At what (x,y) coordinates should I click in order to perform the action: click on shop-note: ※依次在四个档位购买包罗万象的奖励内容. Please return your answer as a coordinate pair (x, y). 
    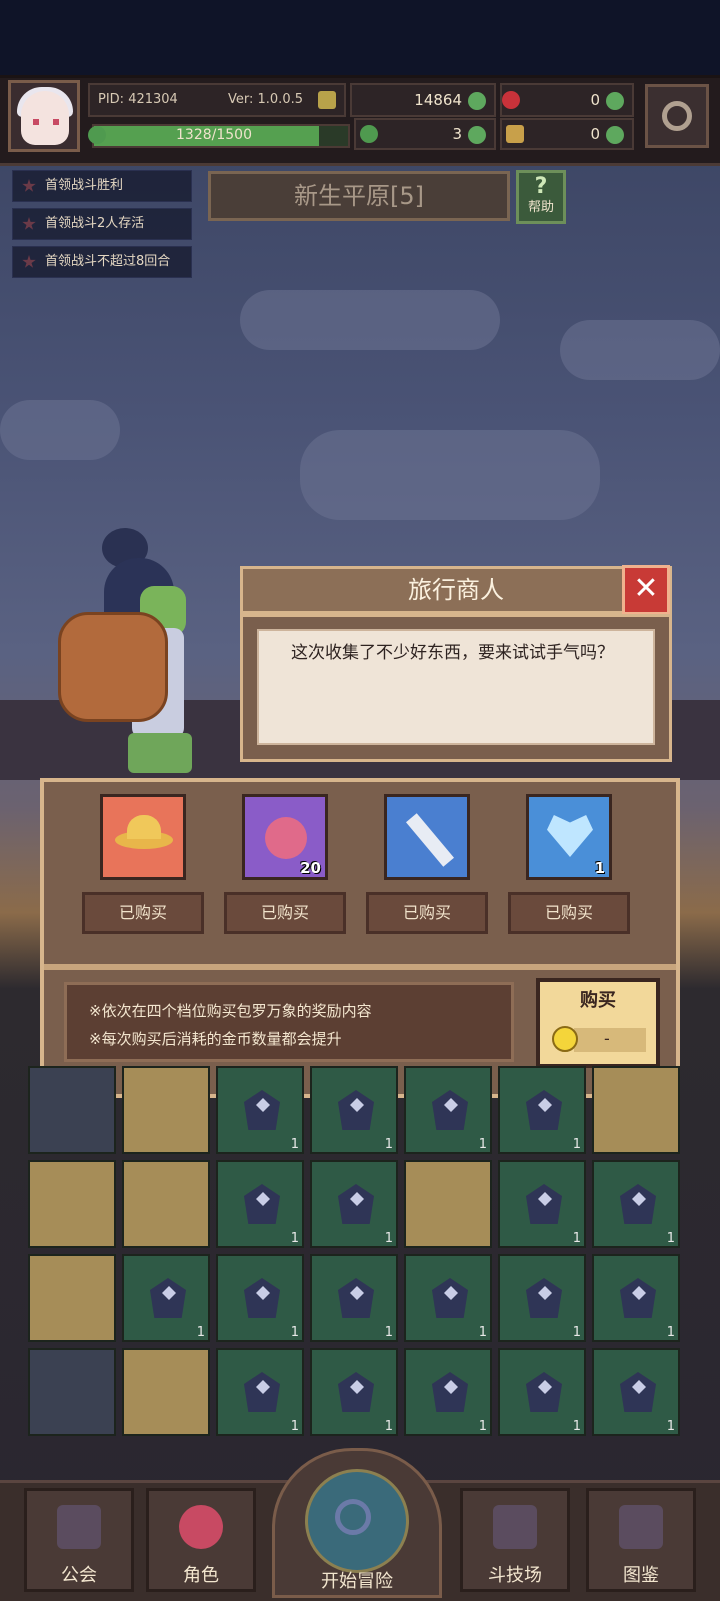
    Looking at the image, I should click on (230, 1011).